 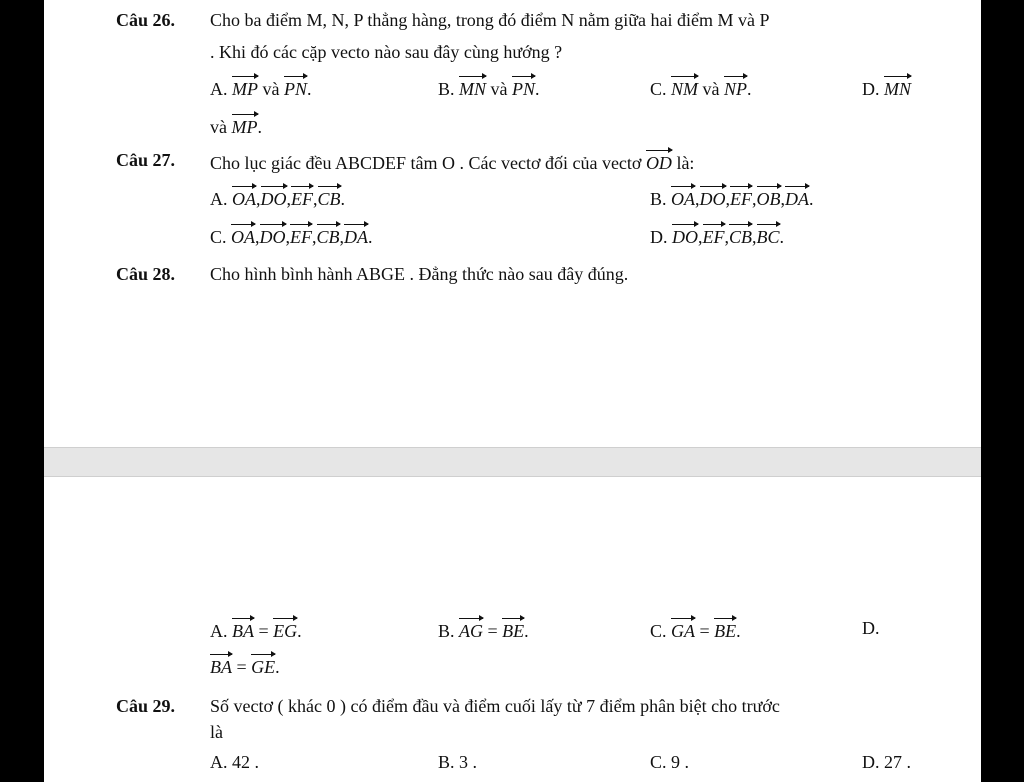 What do you see at coordinates (887, 87) in the screenshot?
I see `question-26-option-d: D. MN` at bounding box center [887, 87].